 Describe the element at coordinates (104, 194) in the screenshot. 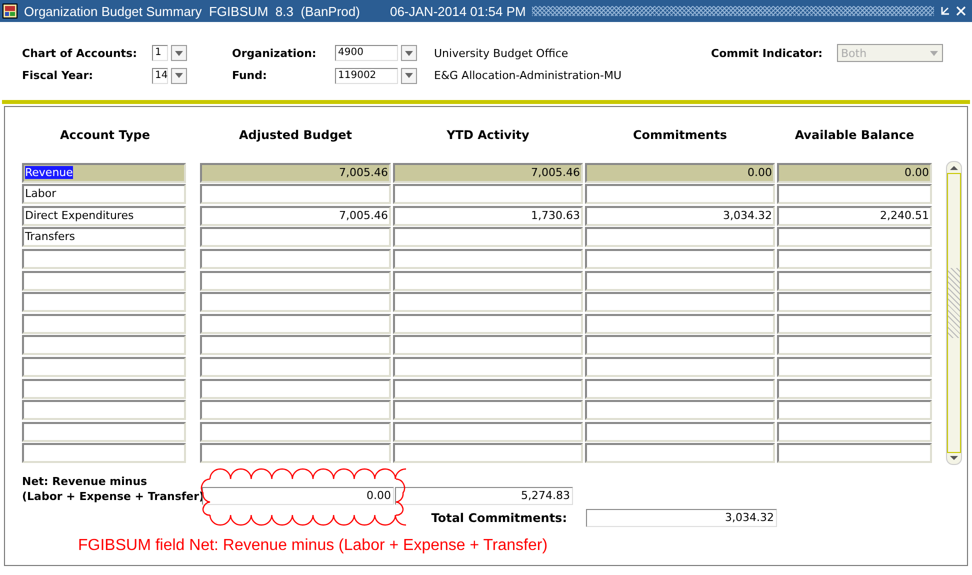

I see `table-cell: Labor` at that location.